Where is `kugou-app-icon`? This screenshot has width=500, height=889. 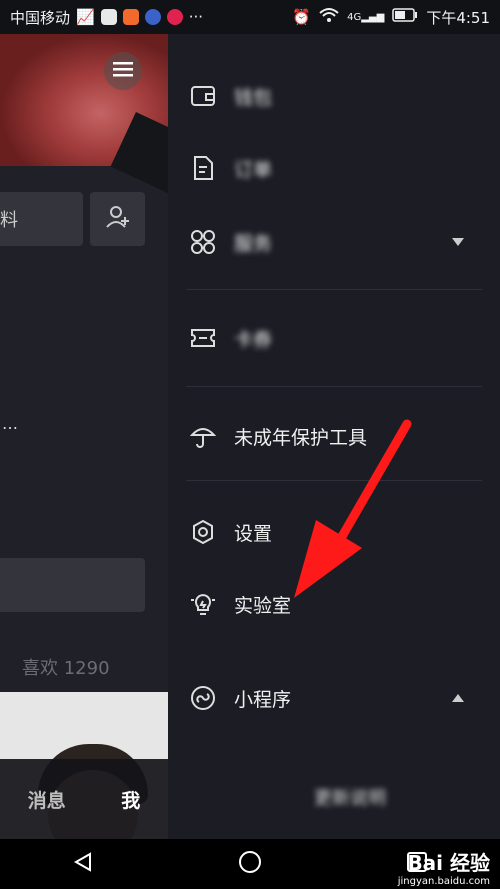 kugou-app-icon is located at coordinates (152, 17).